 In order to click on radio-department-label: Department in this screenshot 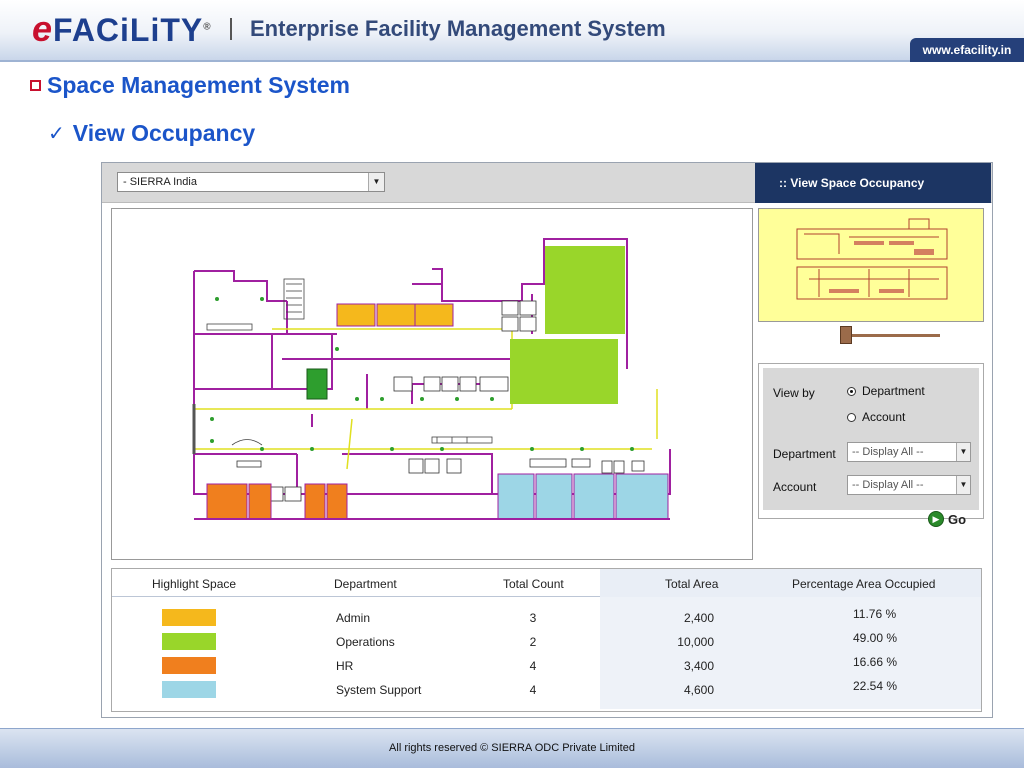, I will do `click(893, 391)`.